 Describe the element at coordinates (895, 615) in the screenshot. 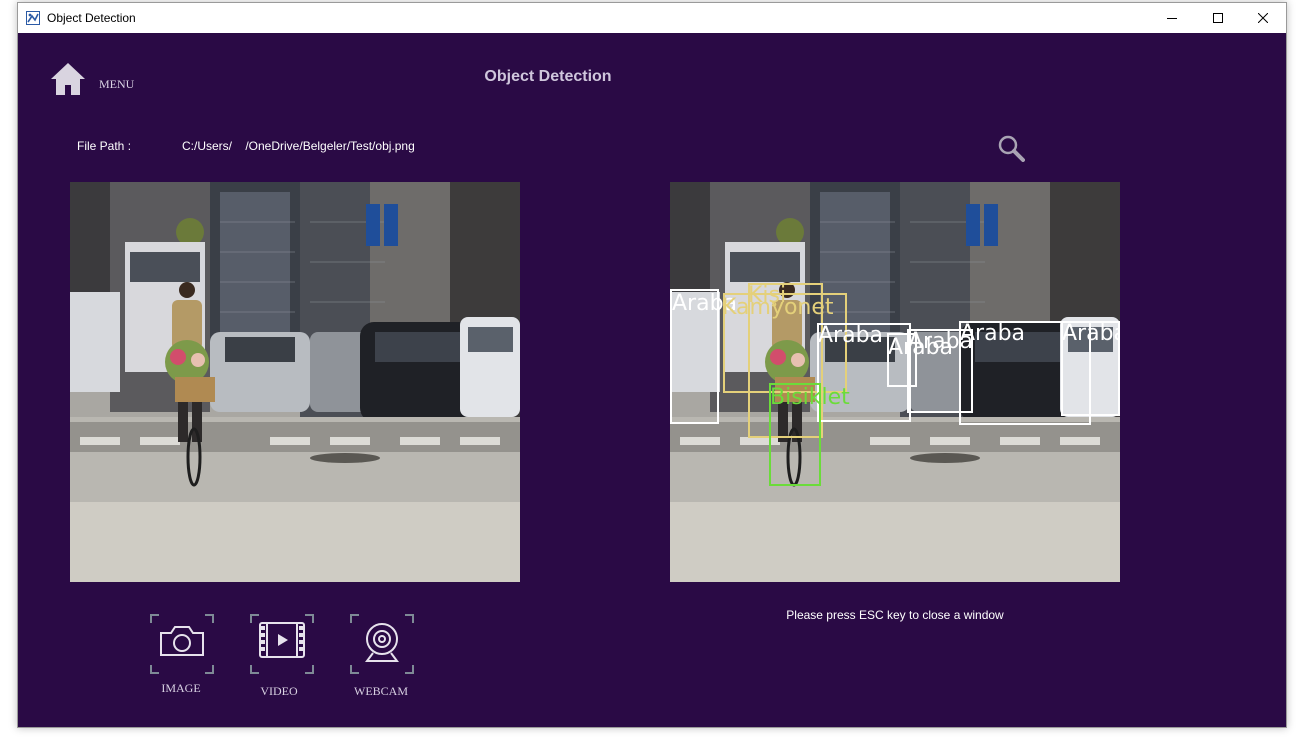

I see `esc-hint: Please press ESC key to close a window` at that location.